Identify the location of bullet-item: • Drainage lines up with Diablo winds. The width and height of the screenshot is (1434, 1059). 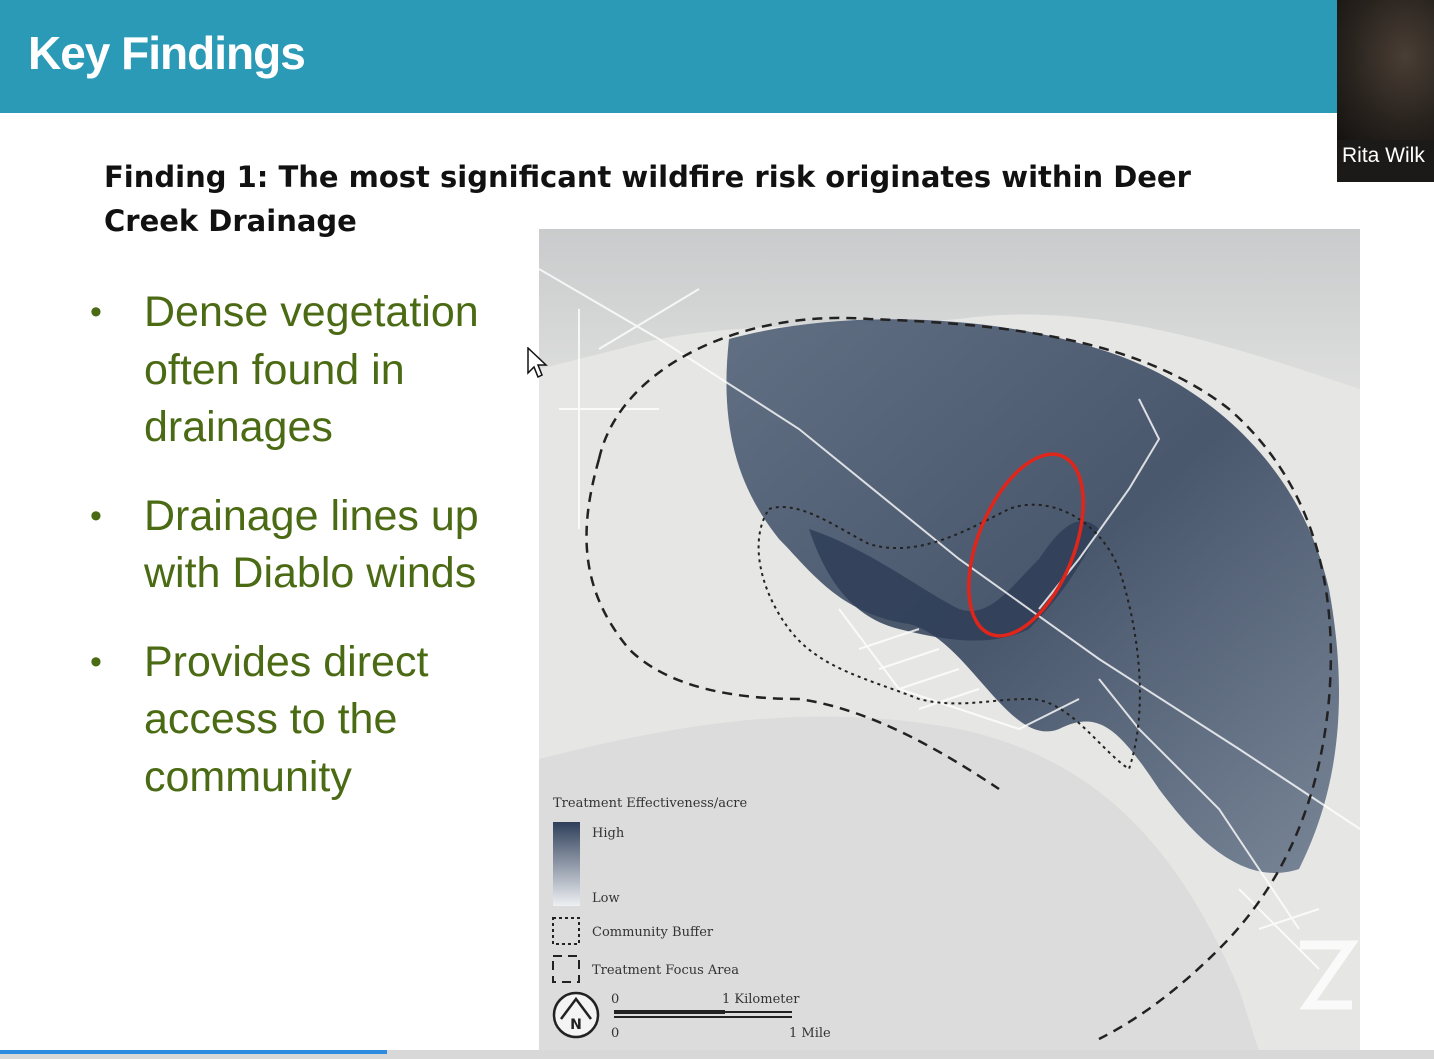
(301, 545).